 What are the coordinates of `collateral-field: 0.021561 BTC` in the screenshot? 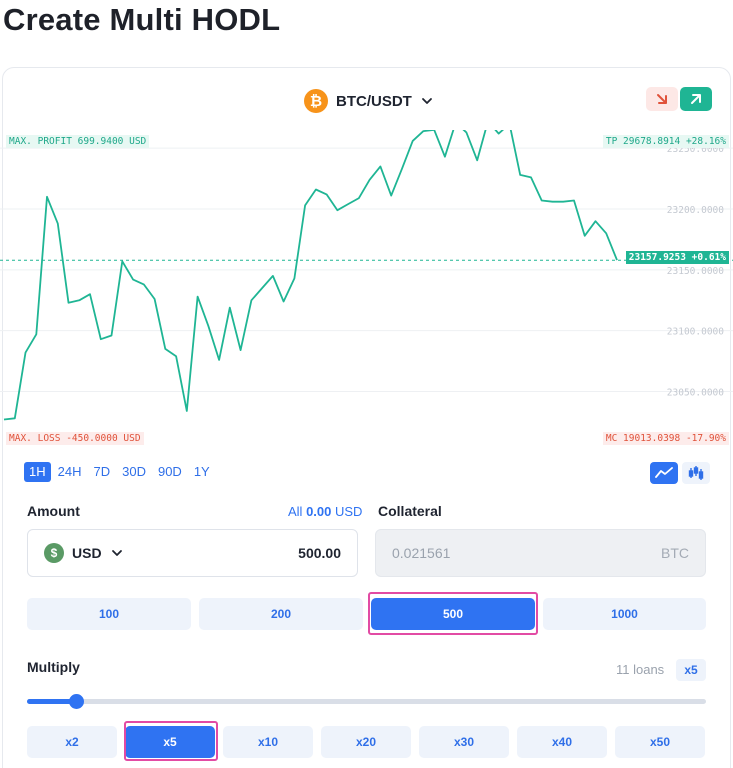 It's located at (540, 553).